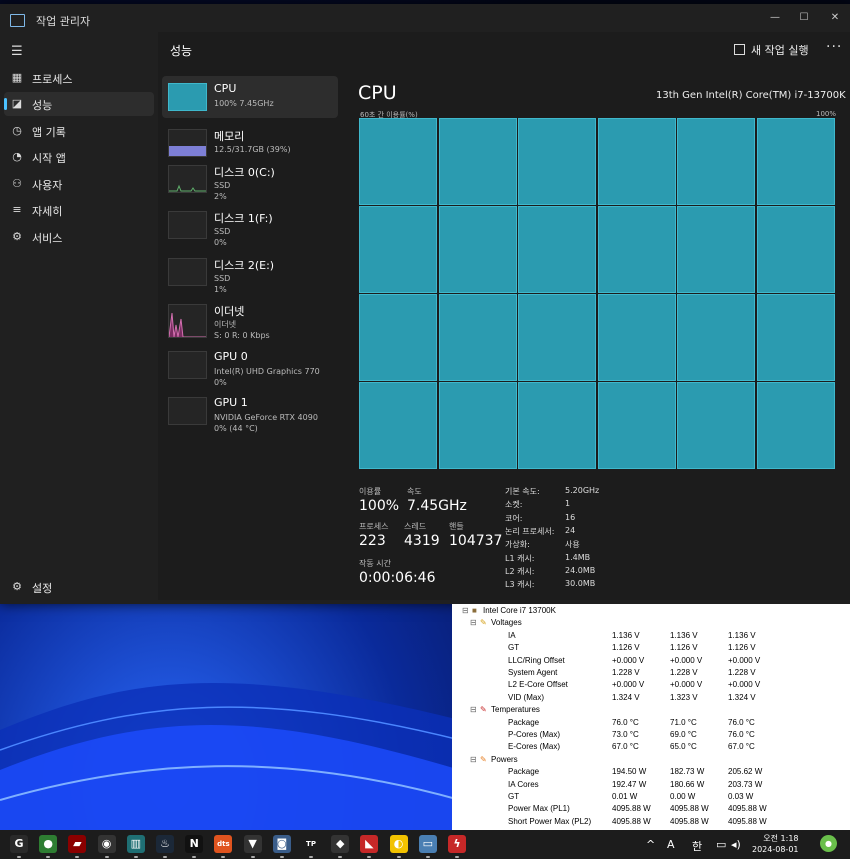  I want to click on sensor-row: GT 0.01 W 0.00 W 0.03 W, so click(651, 796).